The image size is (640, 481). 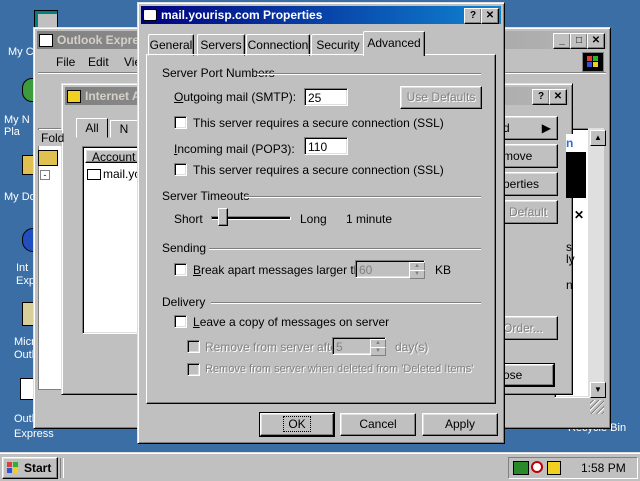 I want to click on days-unit-label: day(s), so click(x=412, y=347).